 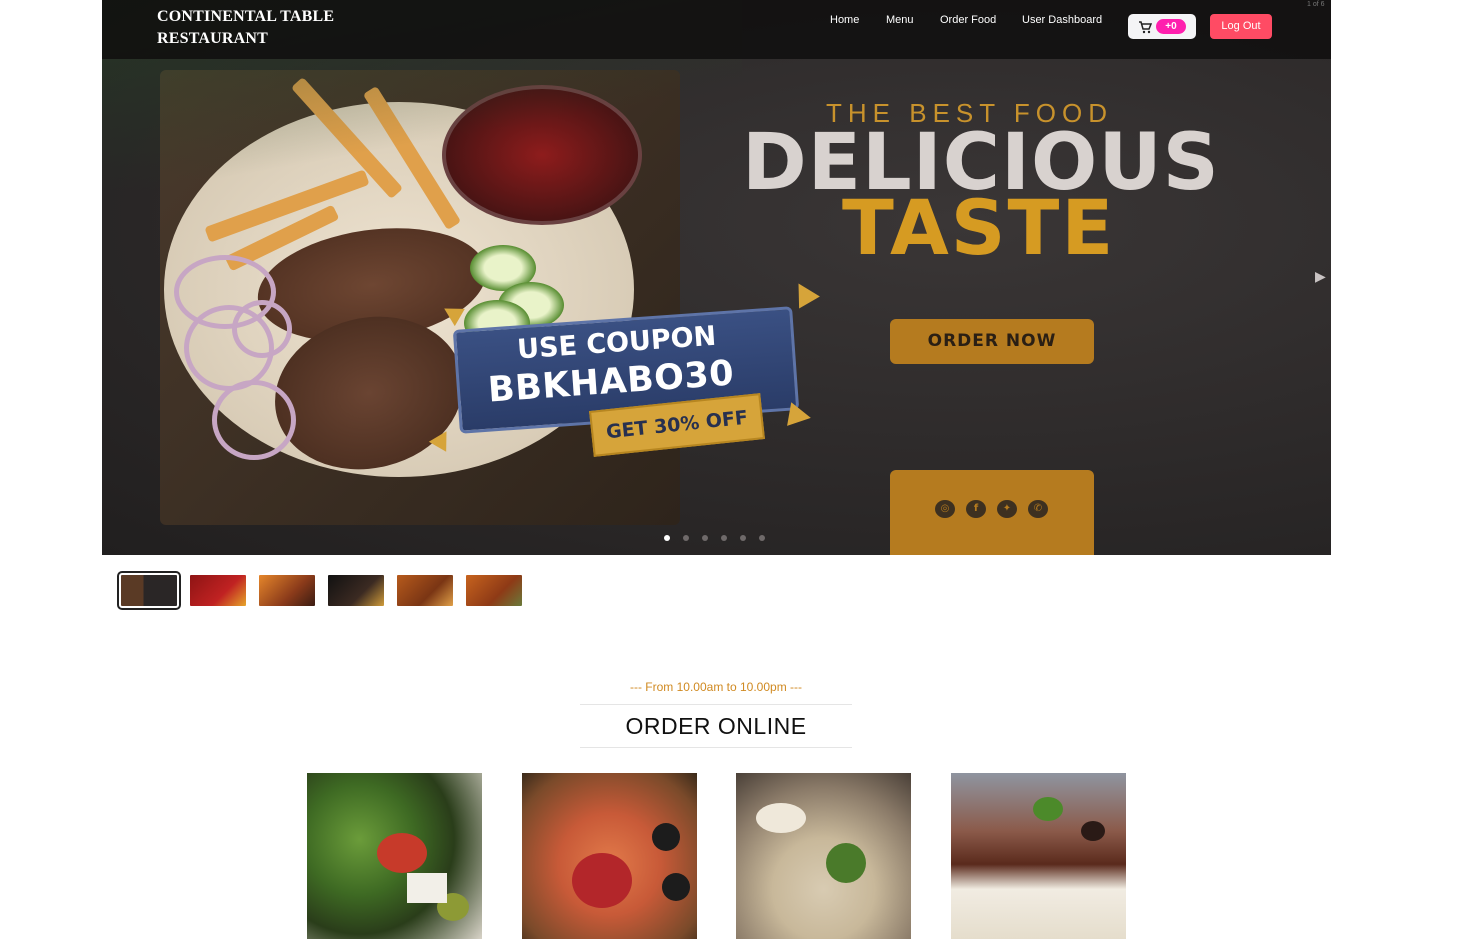 I want to click on pizza-image, so click(x=609, y=856).